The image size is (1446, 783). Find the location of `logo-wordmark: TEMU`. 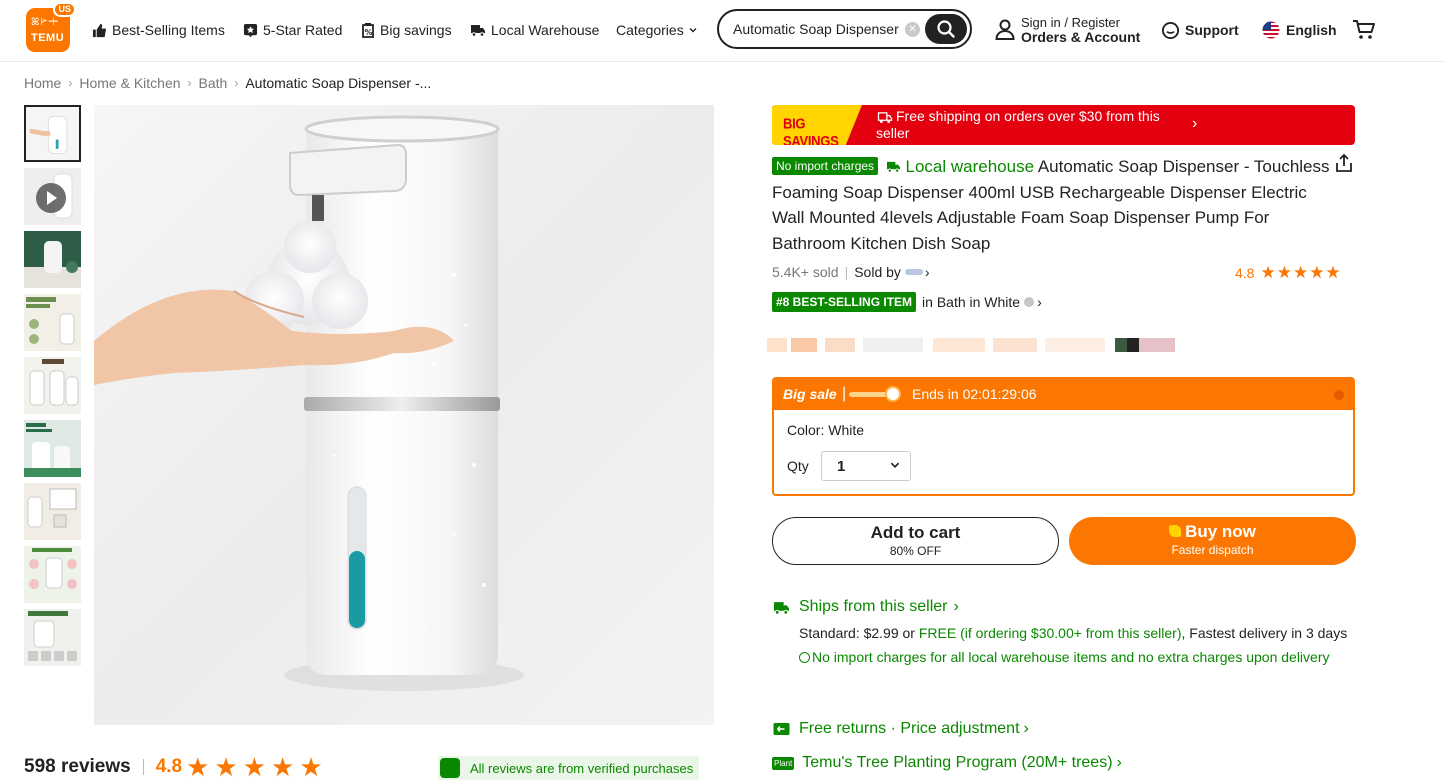

logo-wordmark: TEMU is located at coordinates (48, 38).